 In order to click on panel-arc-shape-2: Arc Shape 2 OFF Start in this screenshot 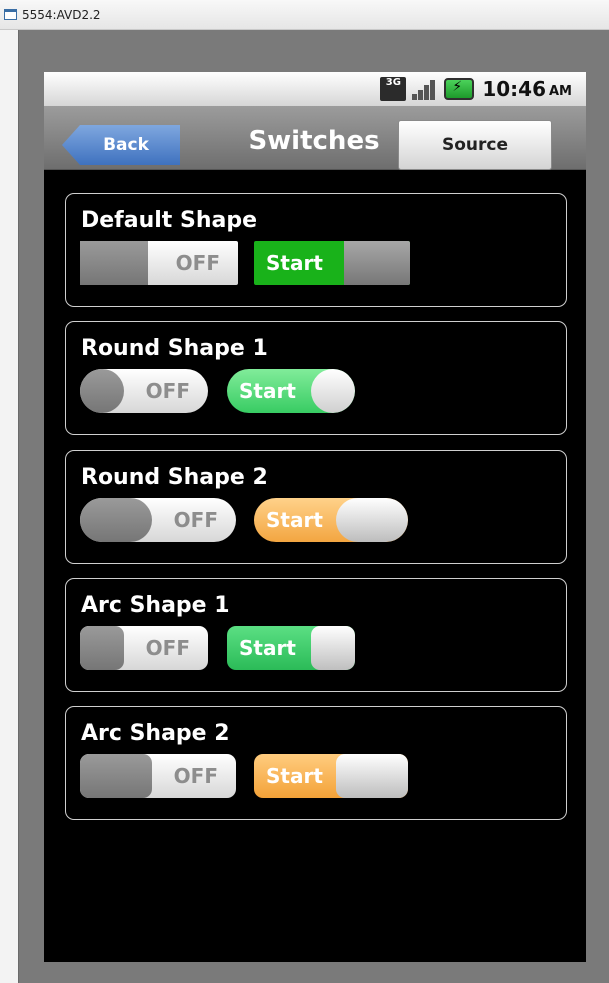, I will do `click(316, 763)`.